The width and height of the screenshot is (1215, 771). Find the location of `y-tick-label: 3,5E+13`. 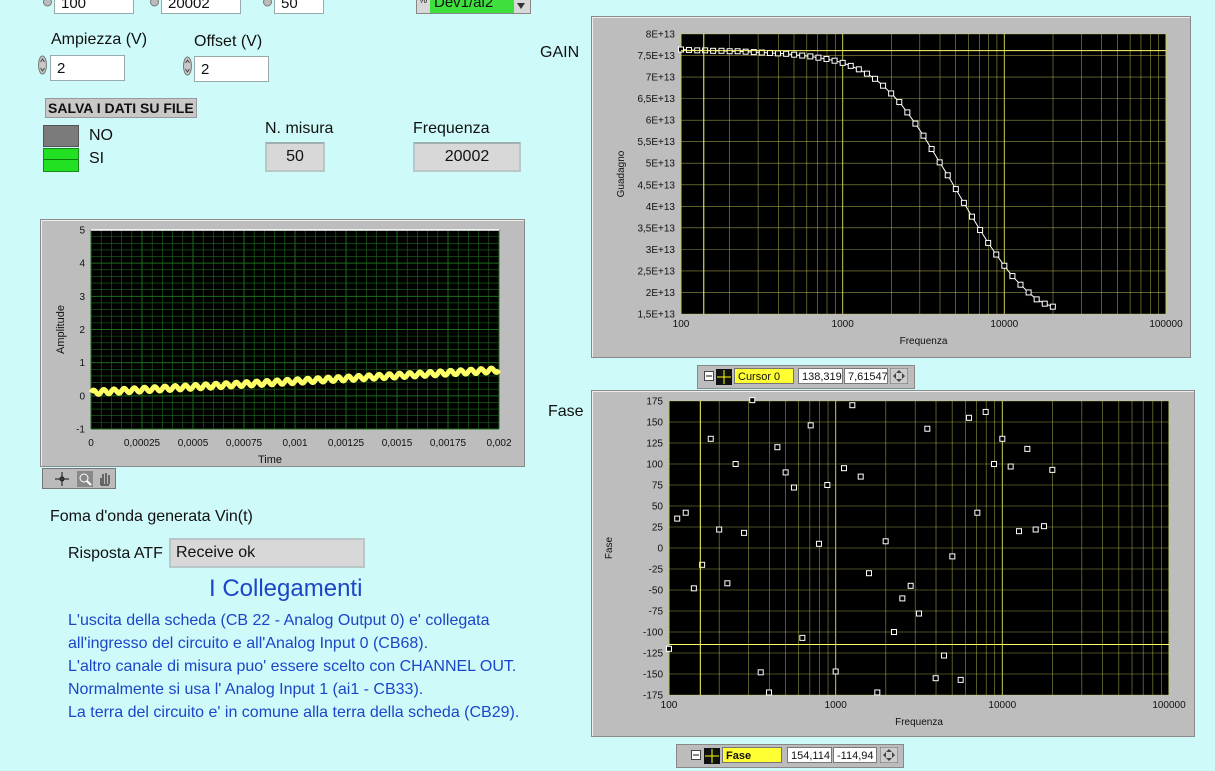

y-tick-label: 3,5E+13 is located at coordinates (656, 228).